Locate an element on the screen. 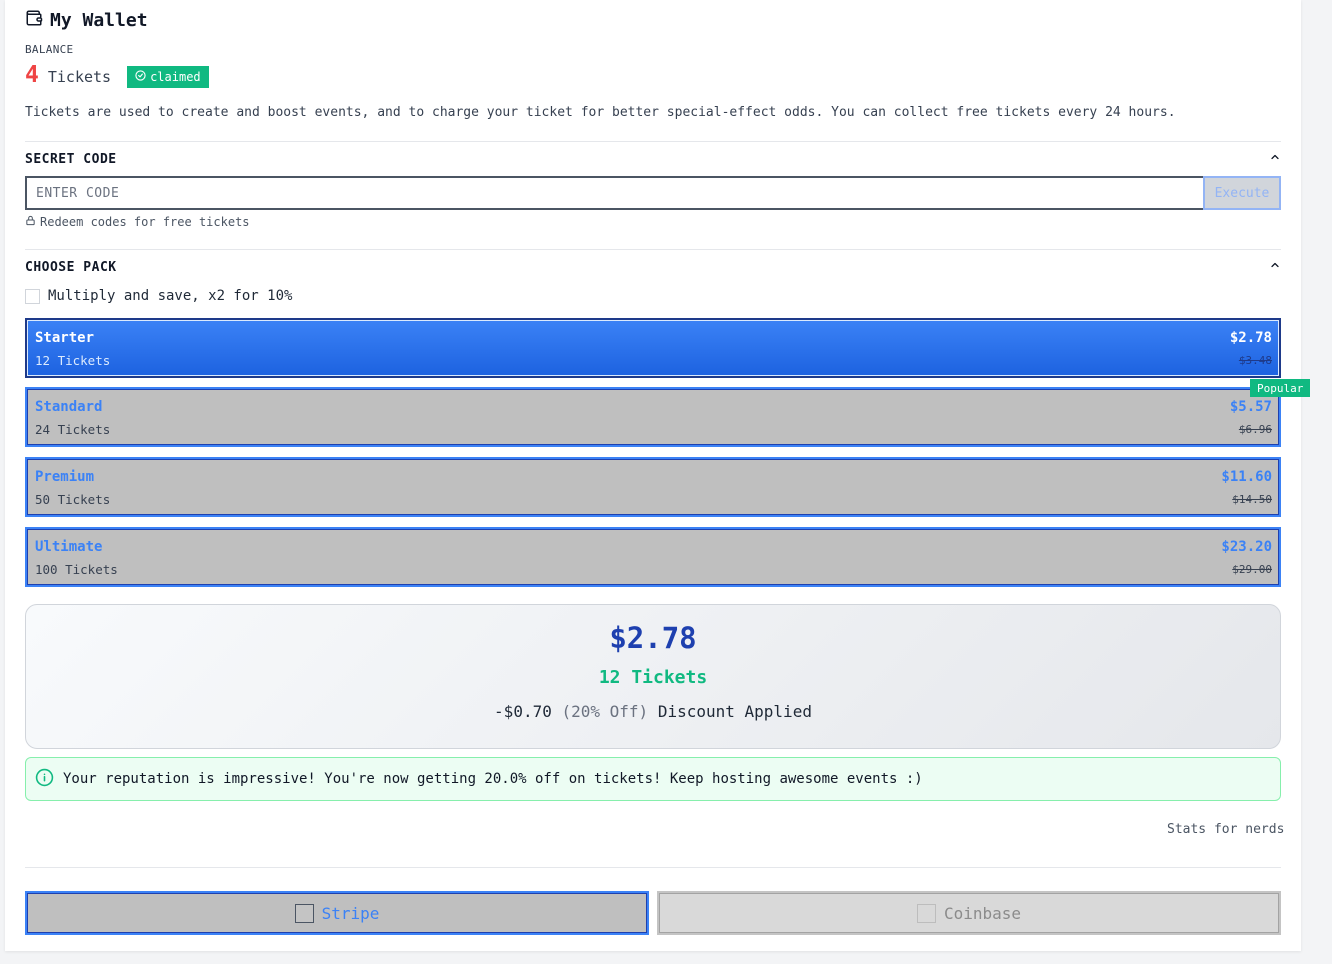 The height and width of the screenshot is (964, 1332). section-title: SECRET CODE is located at coordinates (71, 159).